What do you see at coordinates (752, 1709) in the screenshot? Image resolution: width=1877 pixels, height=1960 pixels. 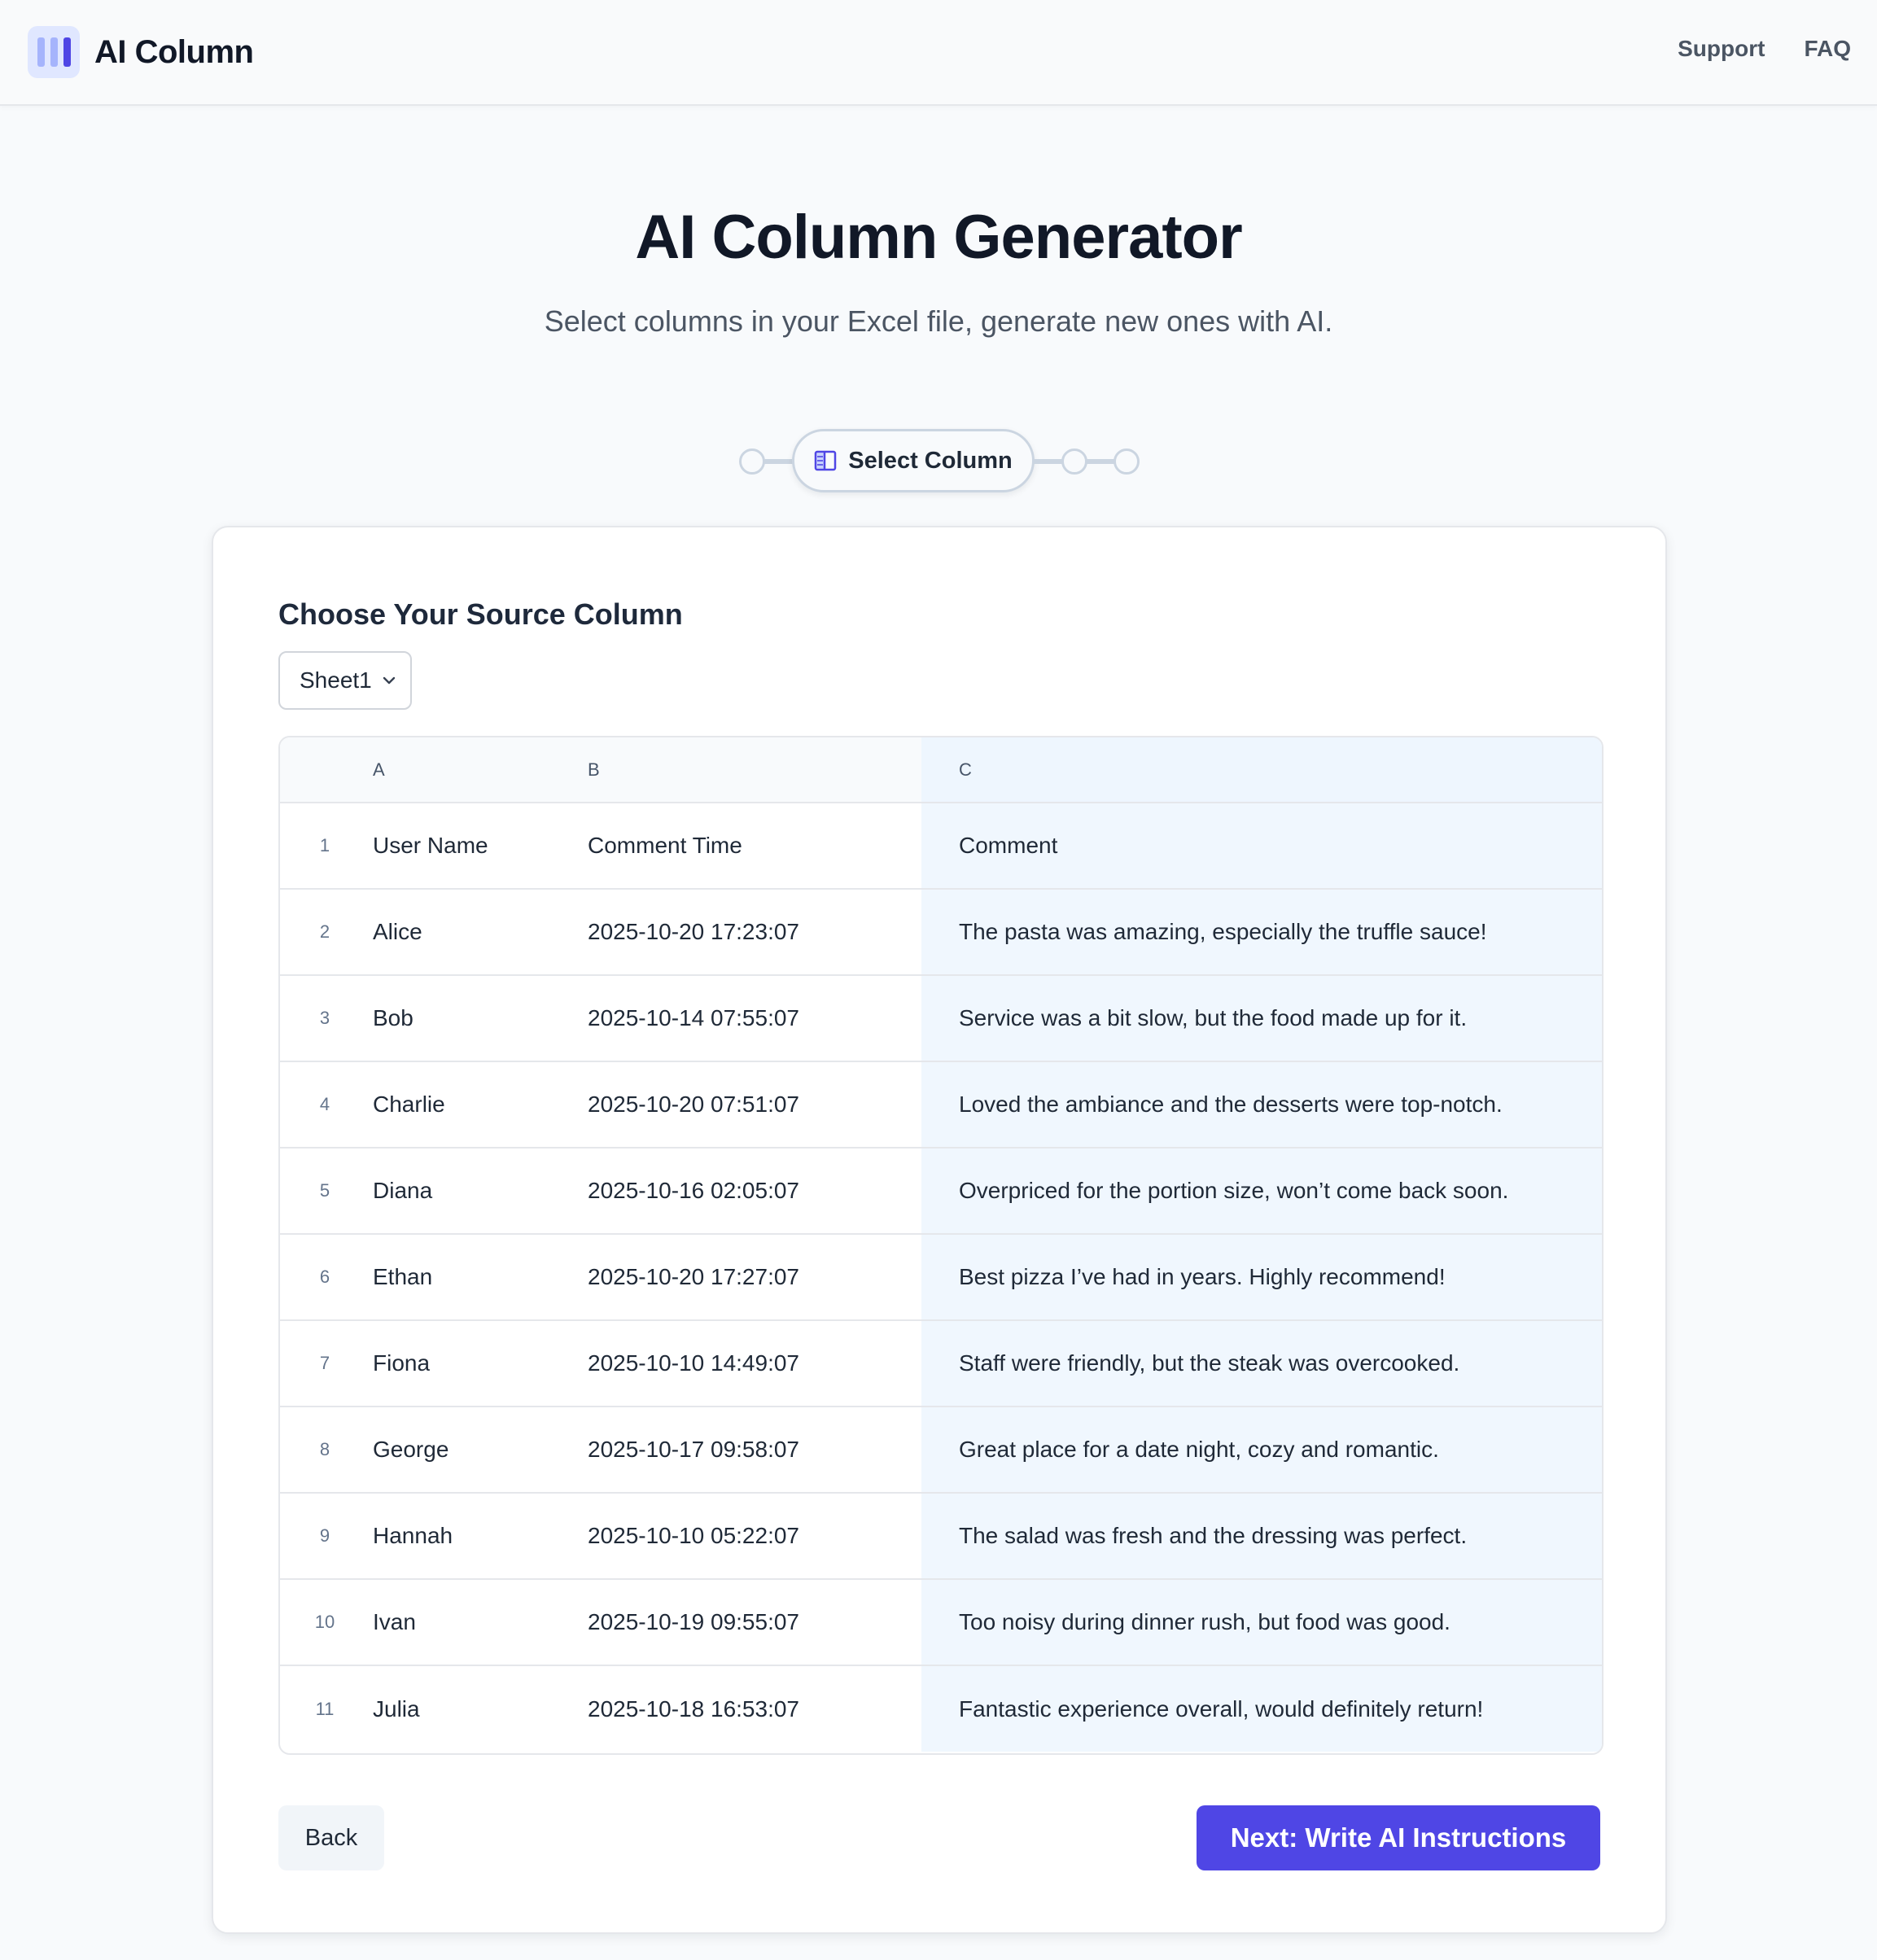 I see `cell-b: 2025-10-18 16:53:07` at bounding box center [752, 1709].